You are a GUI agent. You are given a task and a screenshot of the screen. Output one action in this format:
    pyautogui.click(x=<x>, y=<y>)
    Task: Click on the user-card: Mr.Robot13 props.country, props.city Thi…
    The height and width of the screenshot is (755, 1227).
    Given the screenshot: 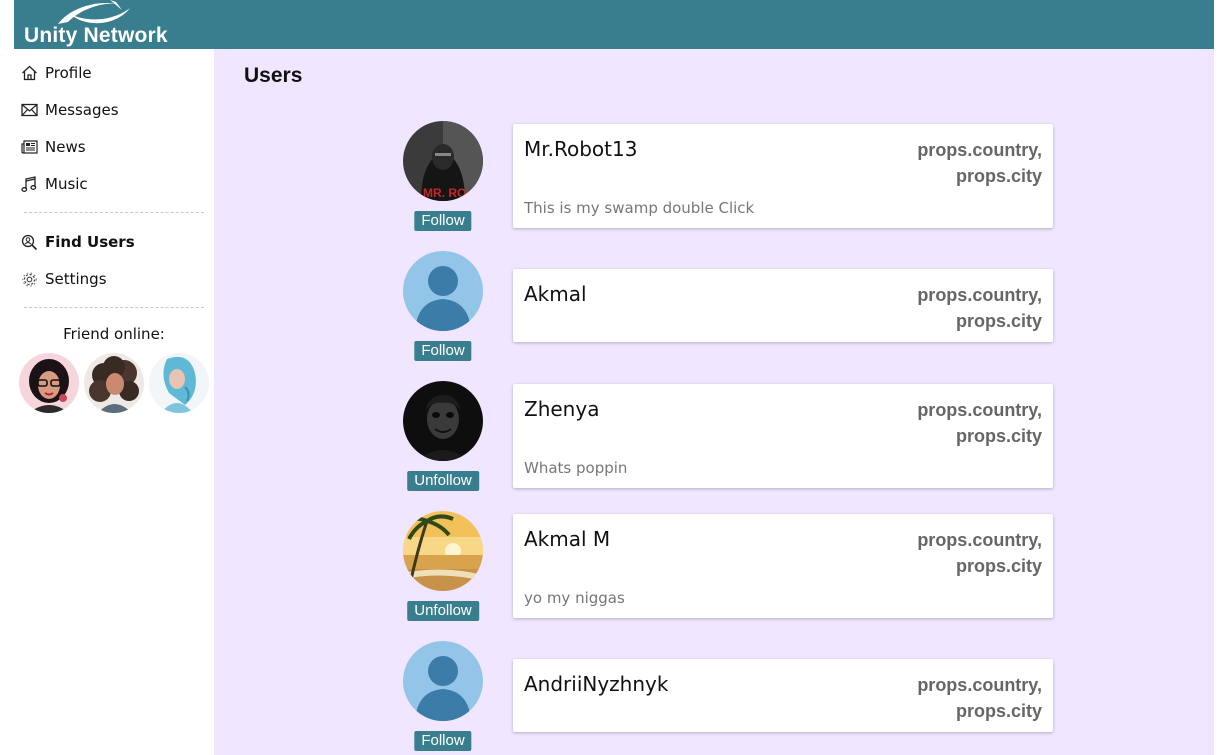 What is the action you would take?
    pyautogui.click(x=783, y=176)
    